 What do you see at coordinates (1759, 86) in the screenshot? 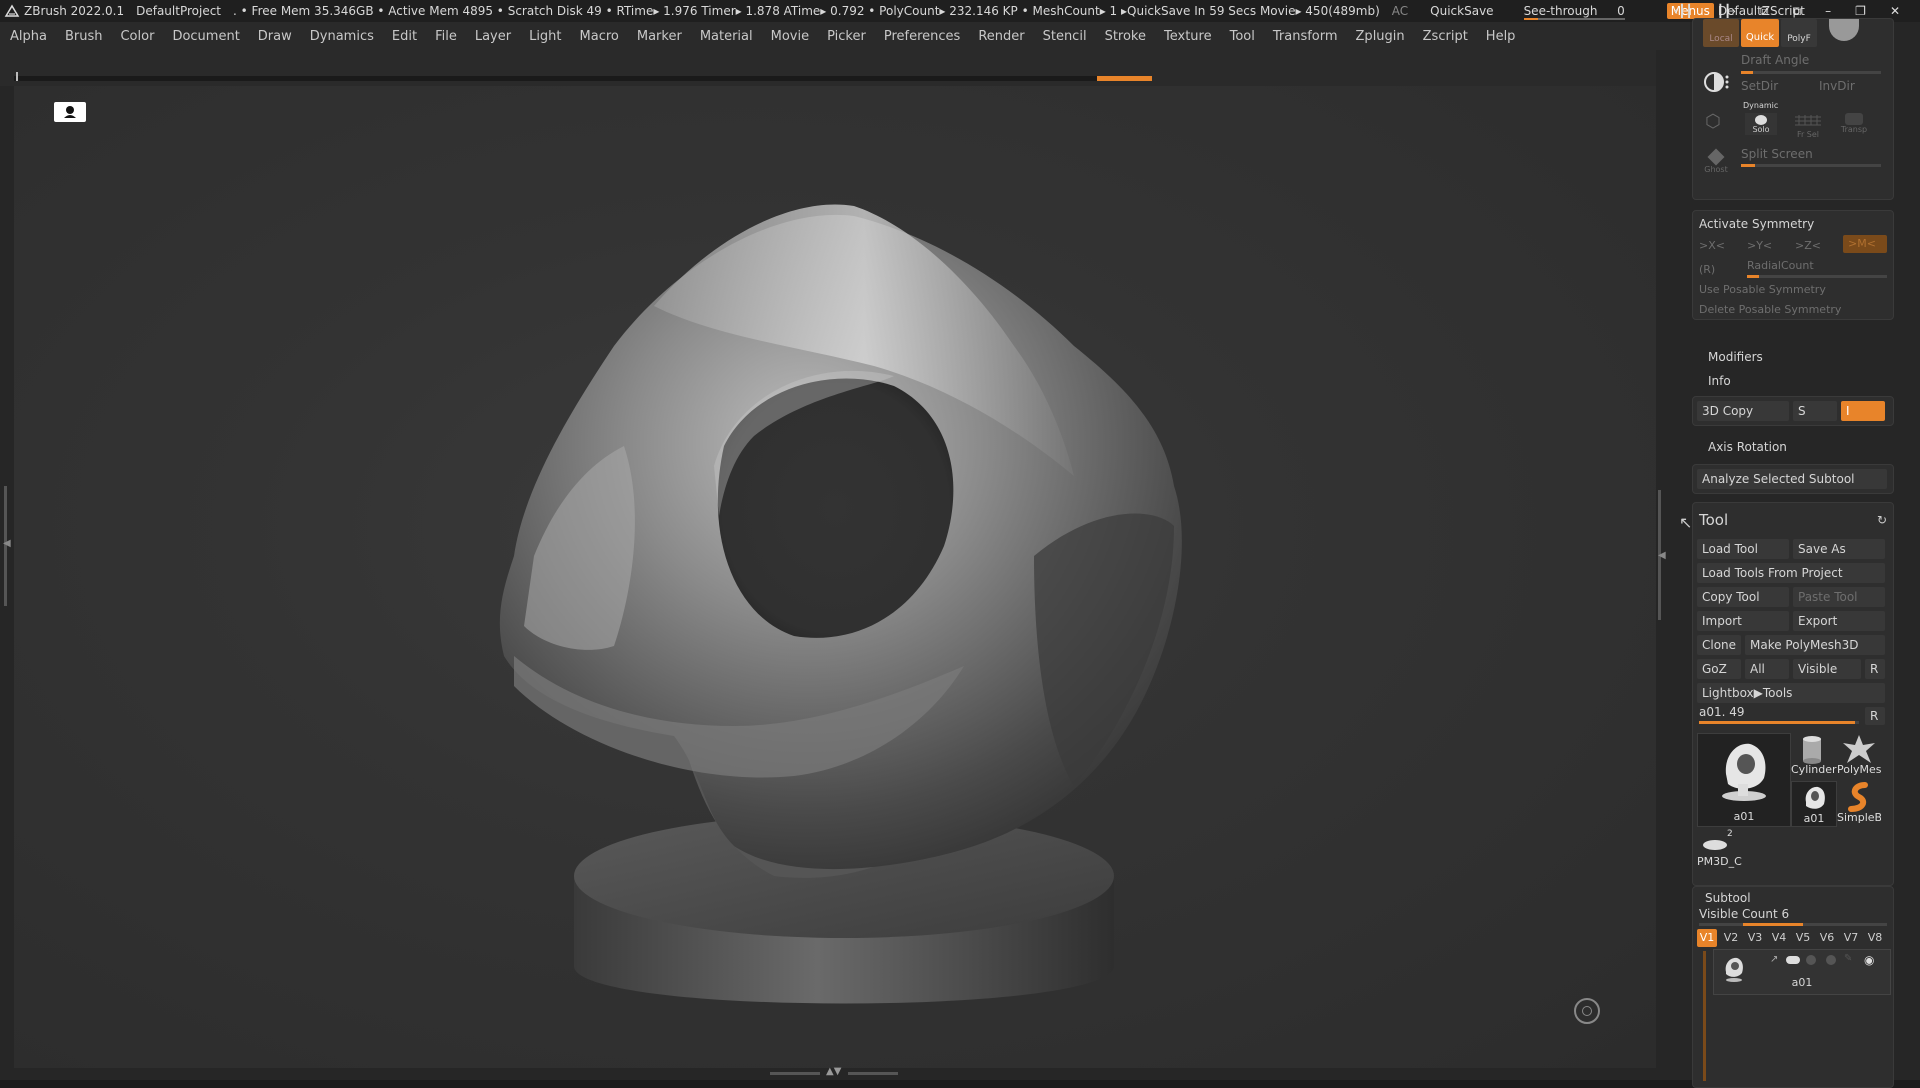
I see `setdir-button: SetDir` at bounding box center [1759, 86].